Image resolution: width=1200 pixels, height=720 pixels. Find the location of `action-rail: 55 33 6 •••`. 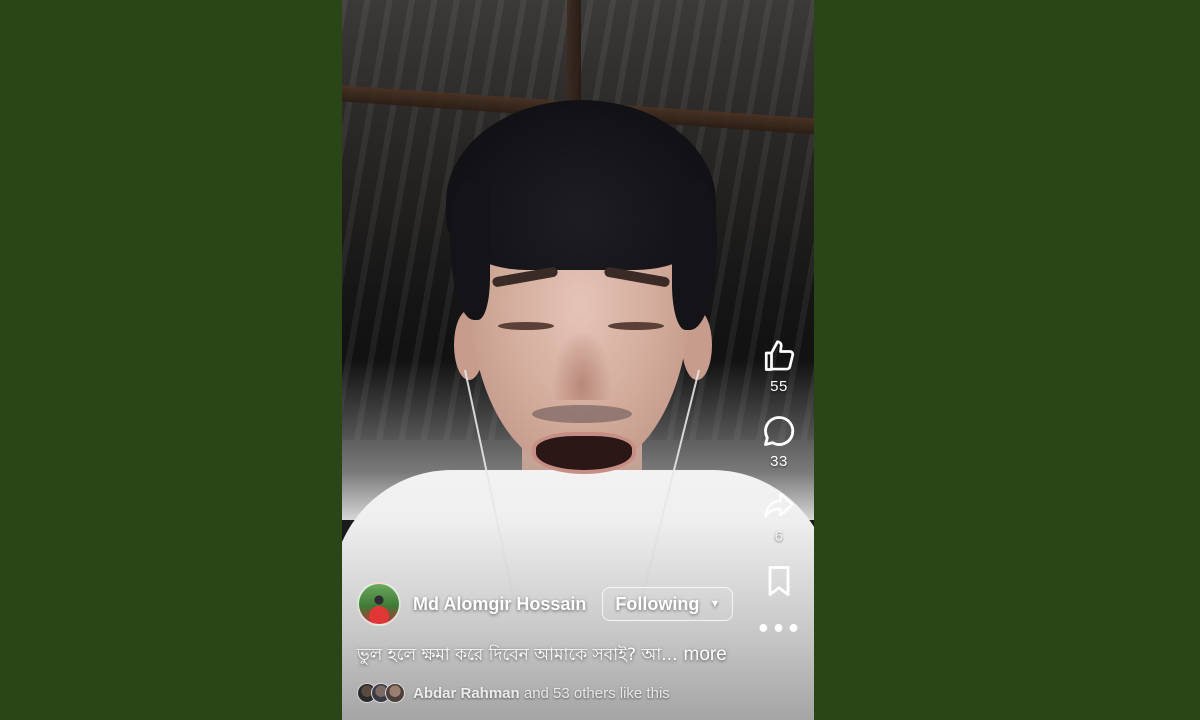

action-rail: 55 33 6 ••• is located at coordinates (779, 498).